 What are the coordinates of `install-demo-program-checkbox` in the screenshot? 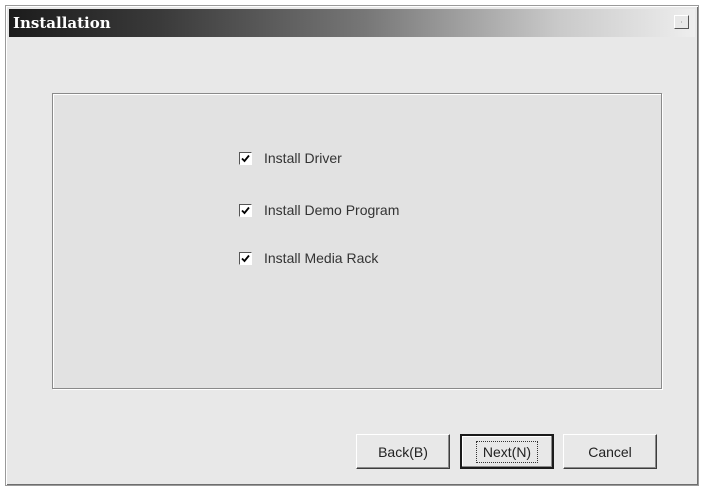 It's located at (245, 210).